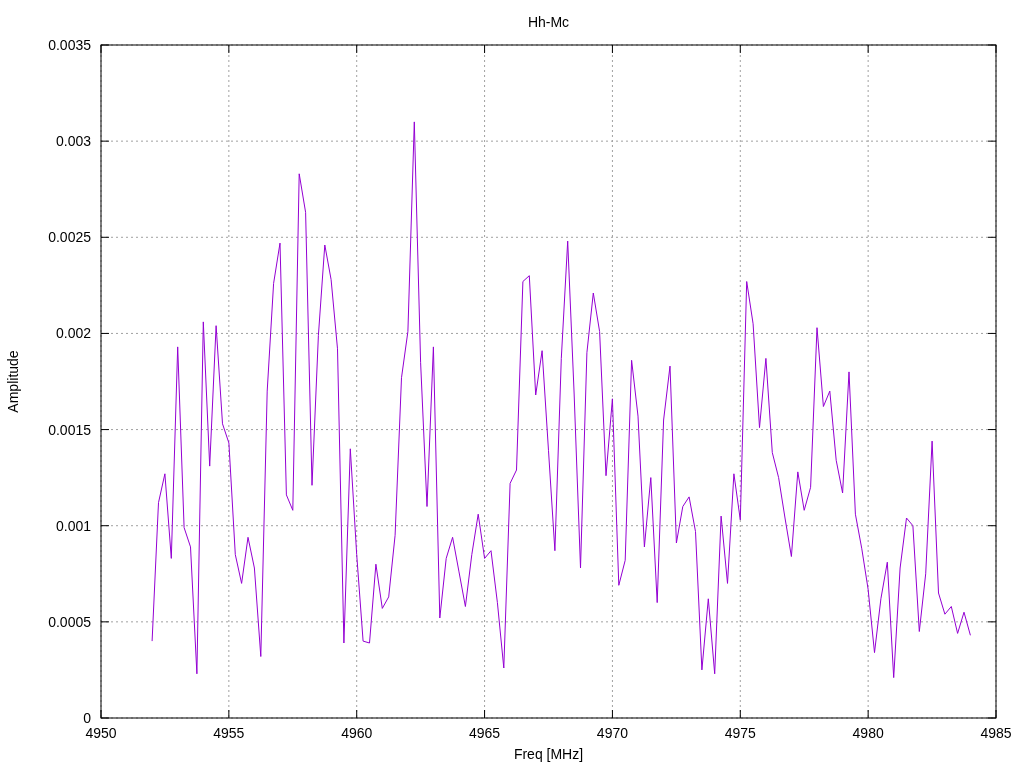 Image resolution: width=1024 pixels, height=768 pixels. Describe the element at coordinates (101, 733) in the screenshot. I see `x-tick-label: 4950` at that location.